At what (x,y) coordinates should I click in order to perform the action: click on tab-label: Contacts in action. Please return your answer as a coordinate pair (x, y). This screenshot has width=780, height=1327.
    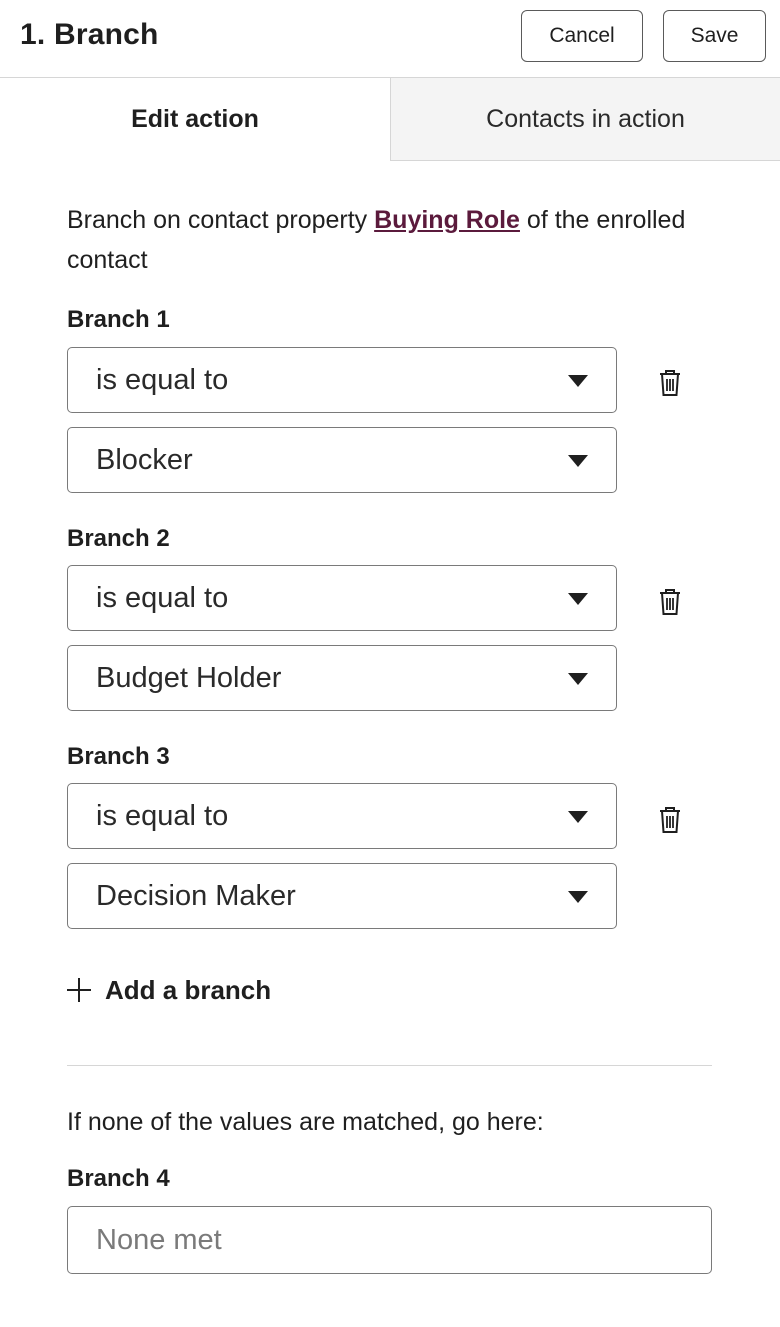
    Looking at the image, I should click on (585, 118).